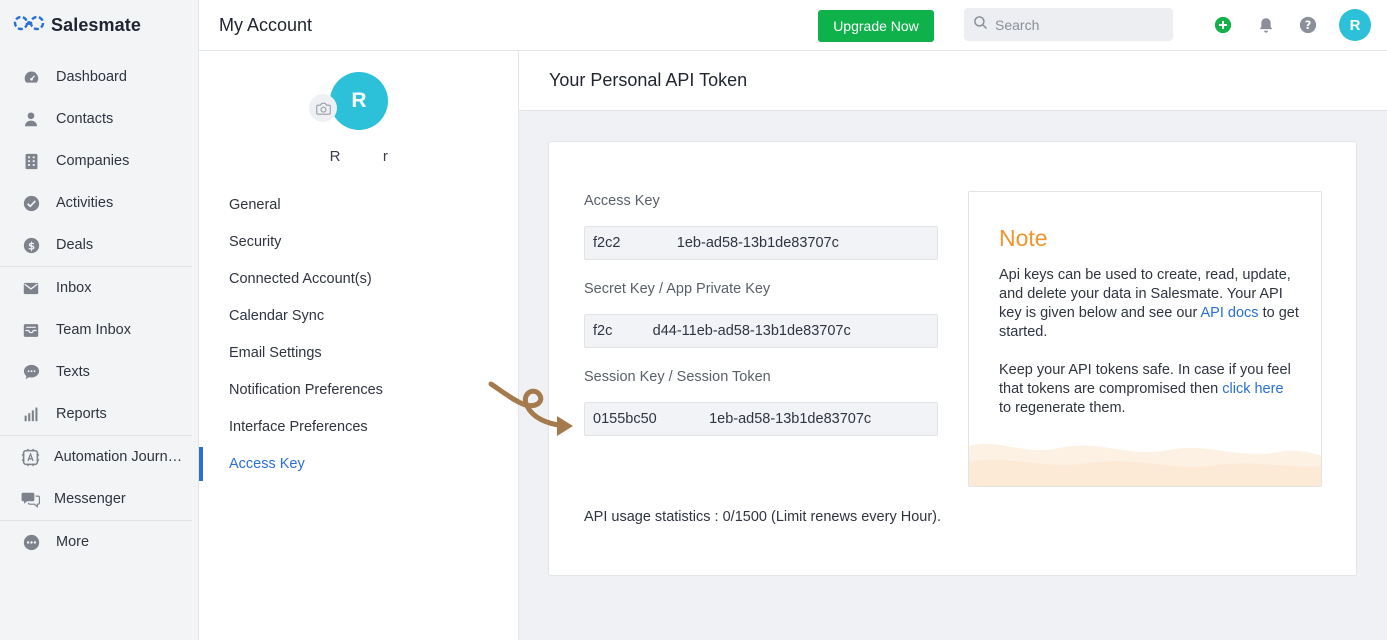  What do you see at coordinates (81, 414) in the screenshot?
I see `sidebar-item-label: Reports` at bounding box center [81, 414].